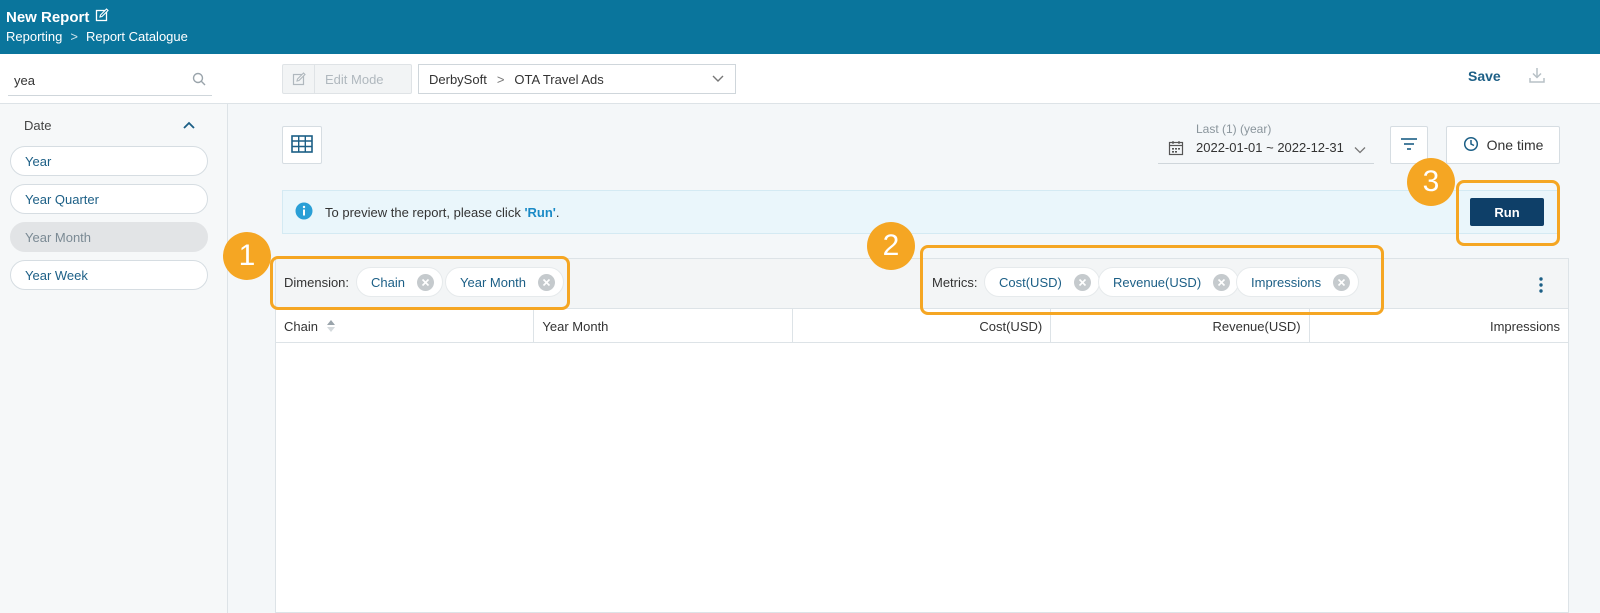  What do you see at coordinates (557, 212) in the screenshot?
I see `info-text-suffix: .` at bounding box center [557, 212].